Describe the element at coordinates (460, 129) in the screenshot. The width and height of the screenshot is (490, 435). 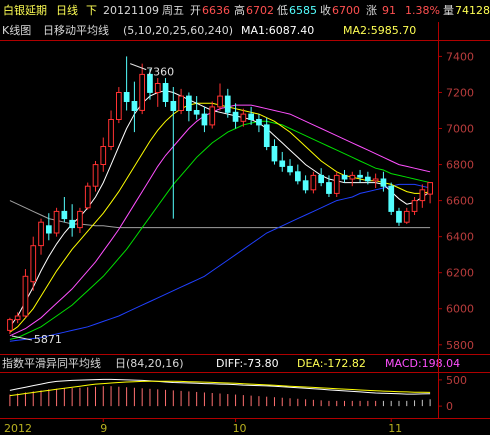
I see `price-axis-label: 7000` at that location.